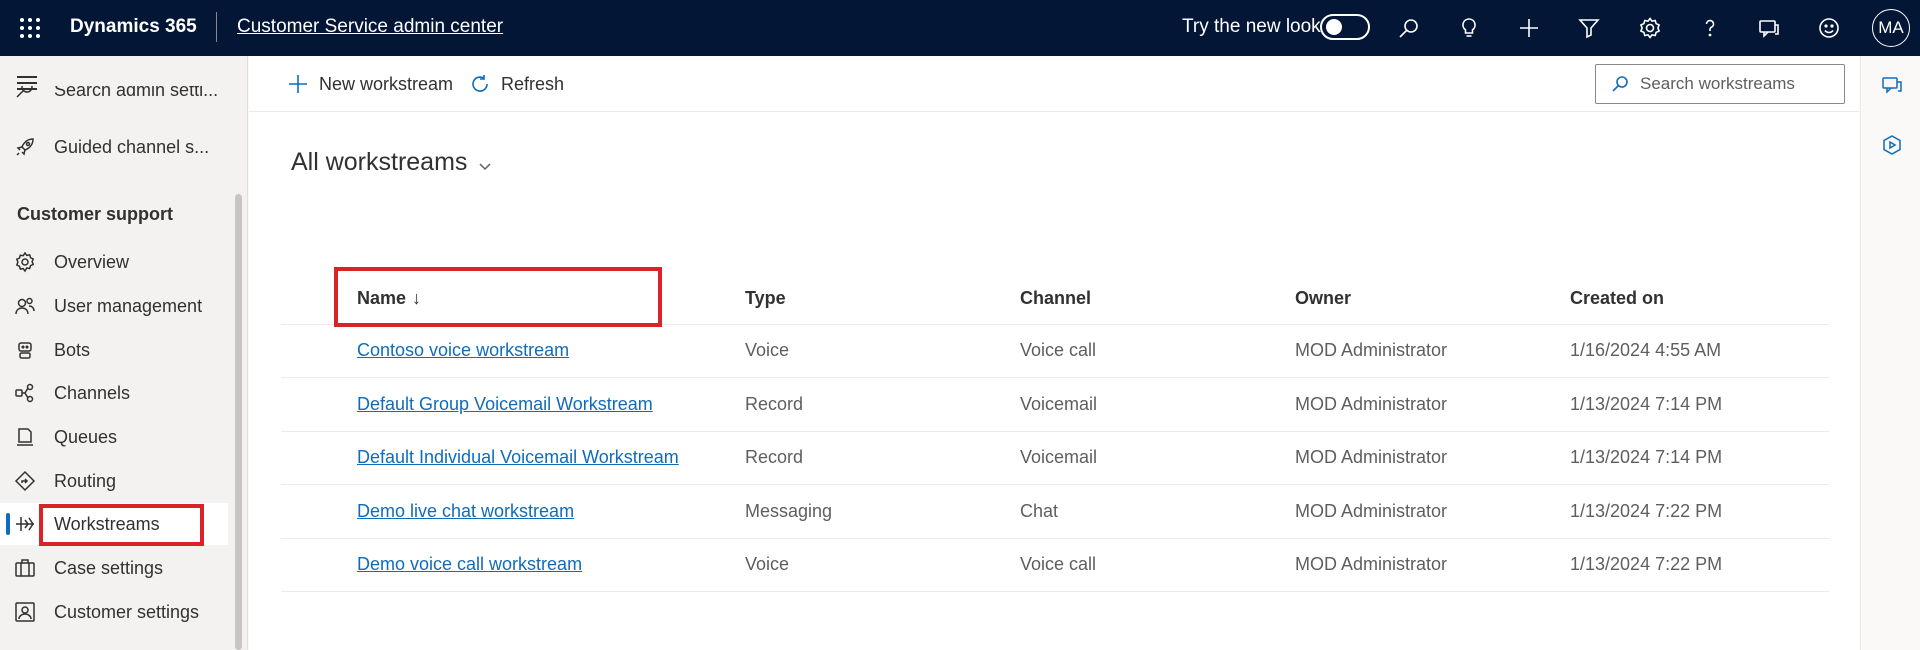 The width and height of the screenshot is (1920, 650). I want to click on workstream-link: Default Individual Voicemail Workstream, so click(518, 457).